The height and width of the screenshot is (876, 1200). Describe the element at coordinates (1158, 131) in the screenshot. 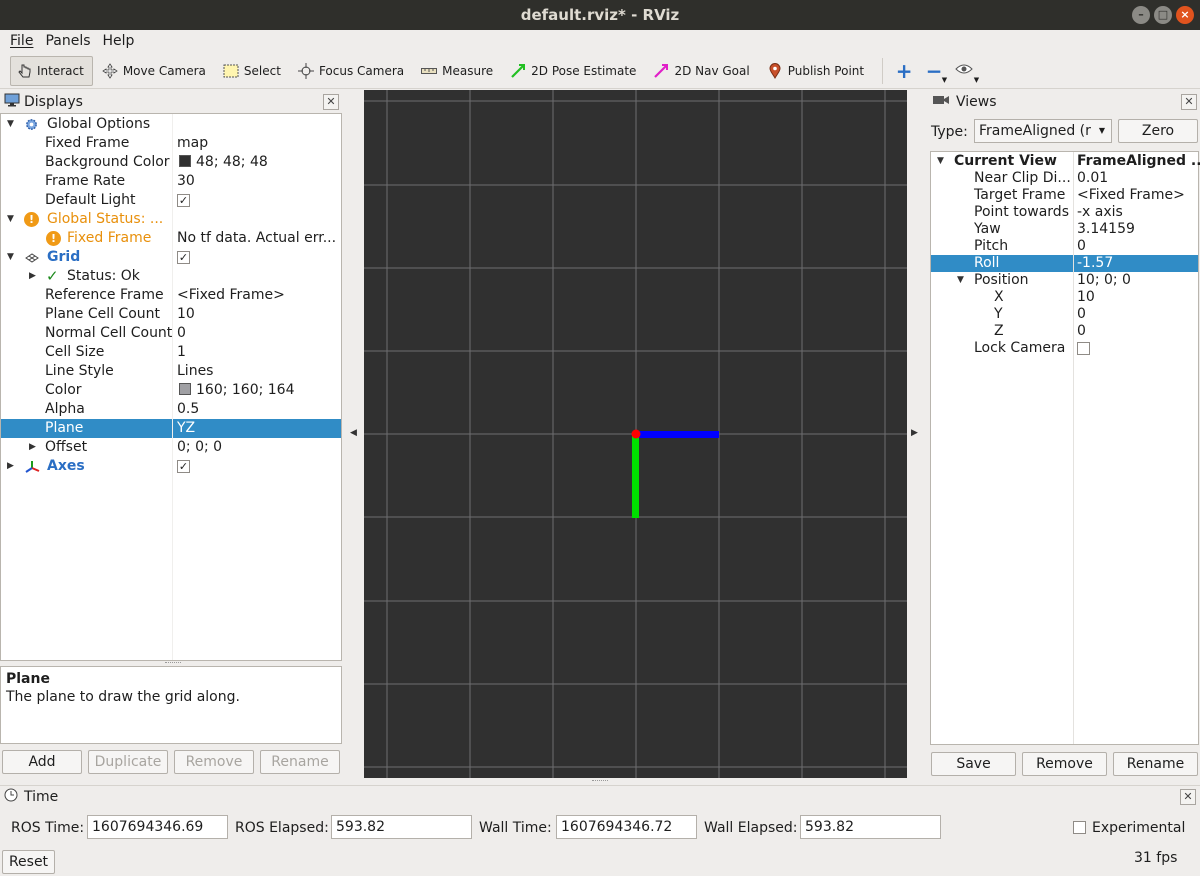

I see `zero-view-button: Zero` at that location.